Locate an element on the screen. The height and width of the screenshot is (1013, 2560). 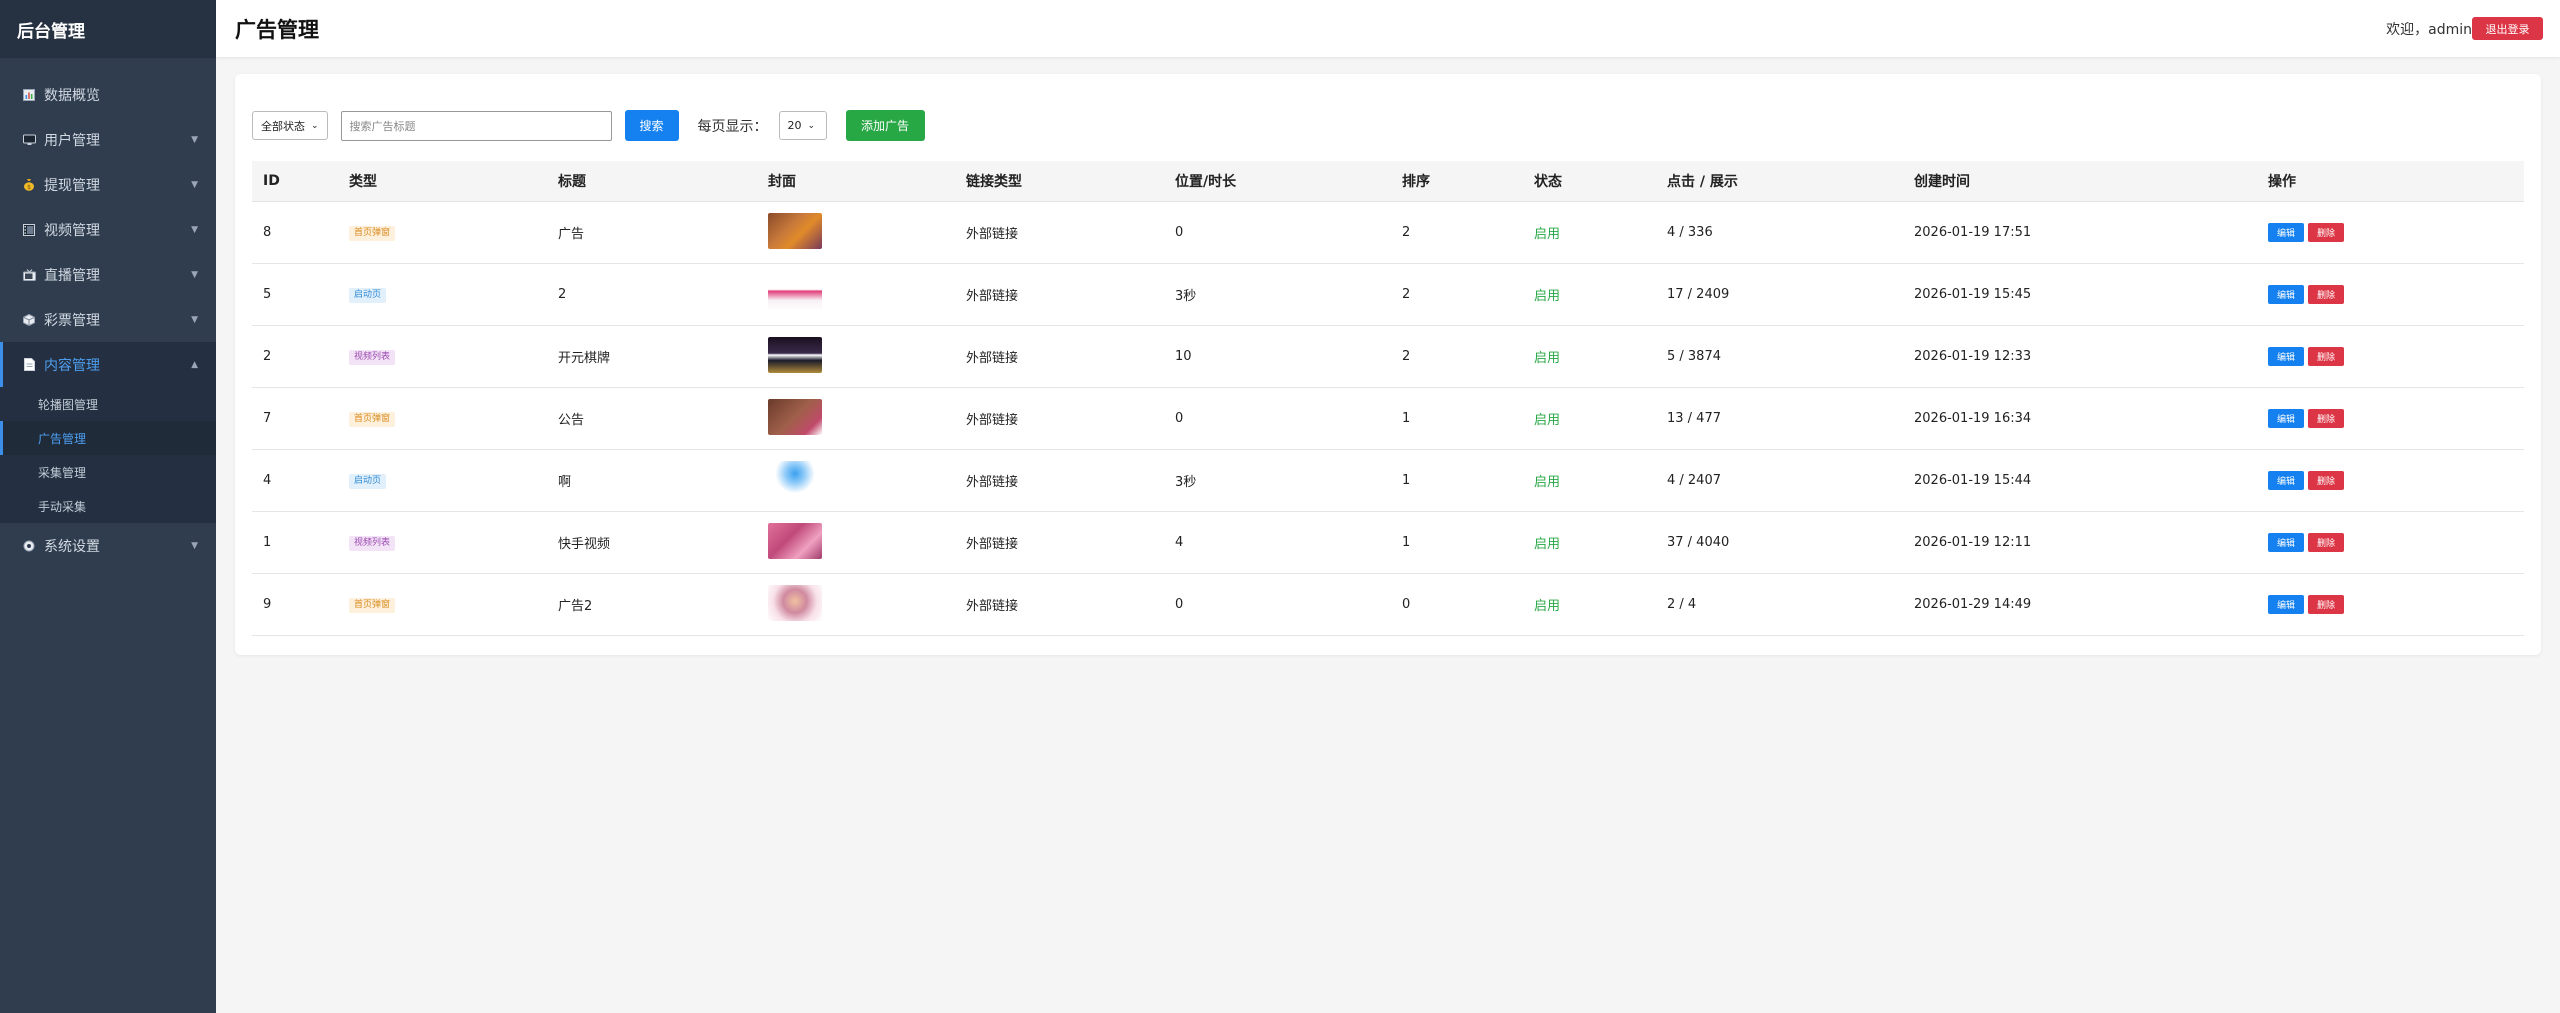
sidebar-item-videos: 视频管理 ▼ is located at coordinates (108, 229).